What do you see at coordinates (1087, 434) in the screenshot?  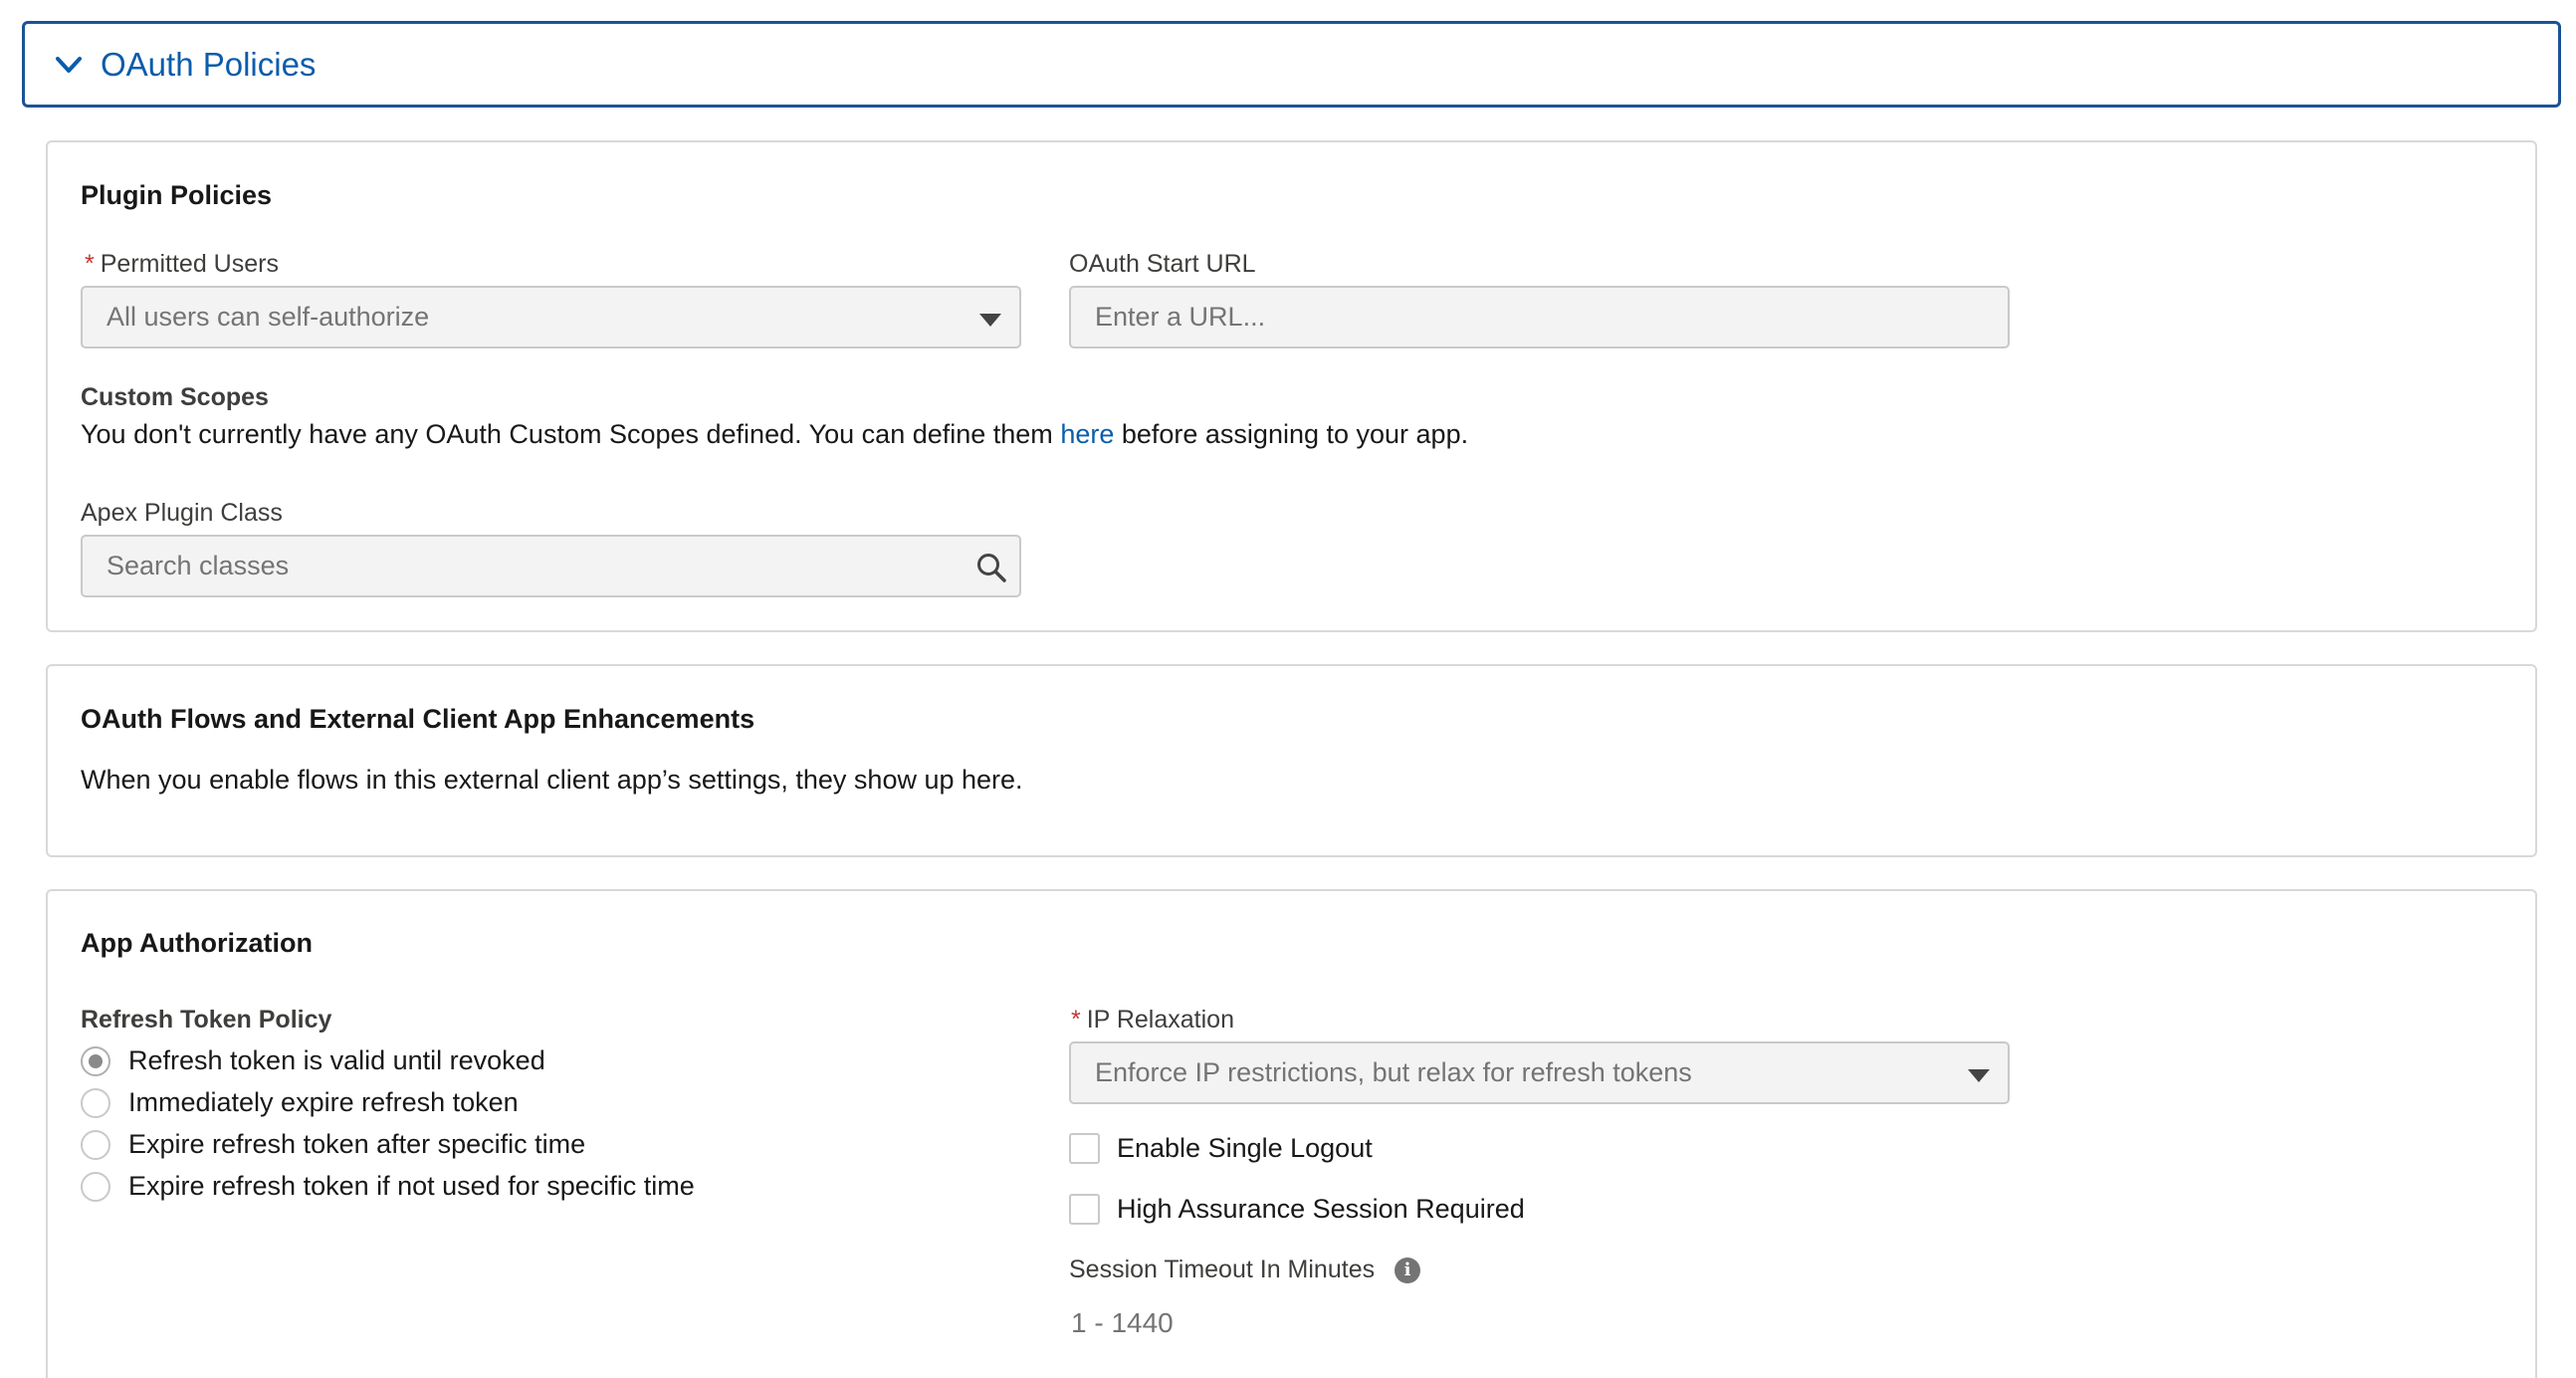 I see `define-scopes-link: here` at bounding box center [1087, 434].